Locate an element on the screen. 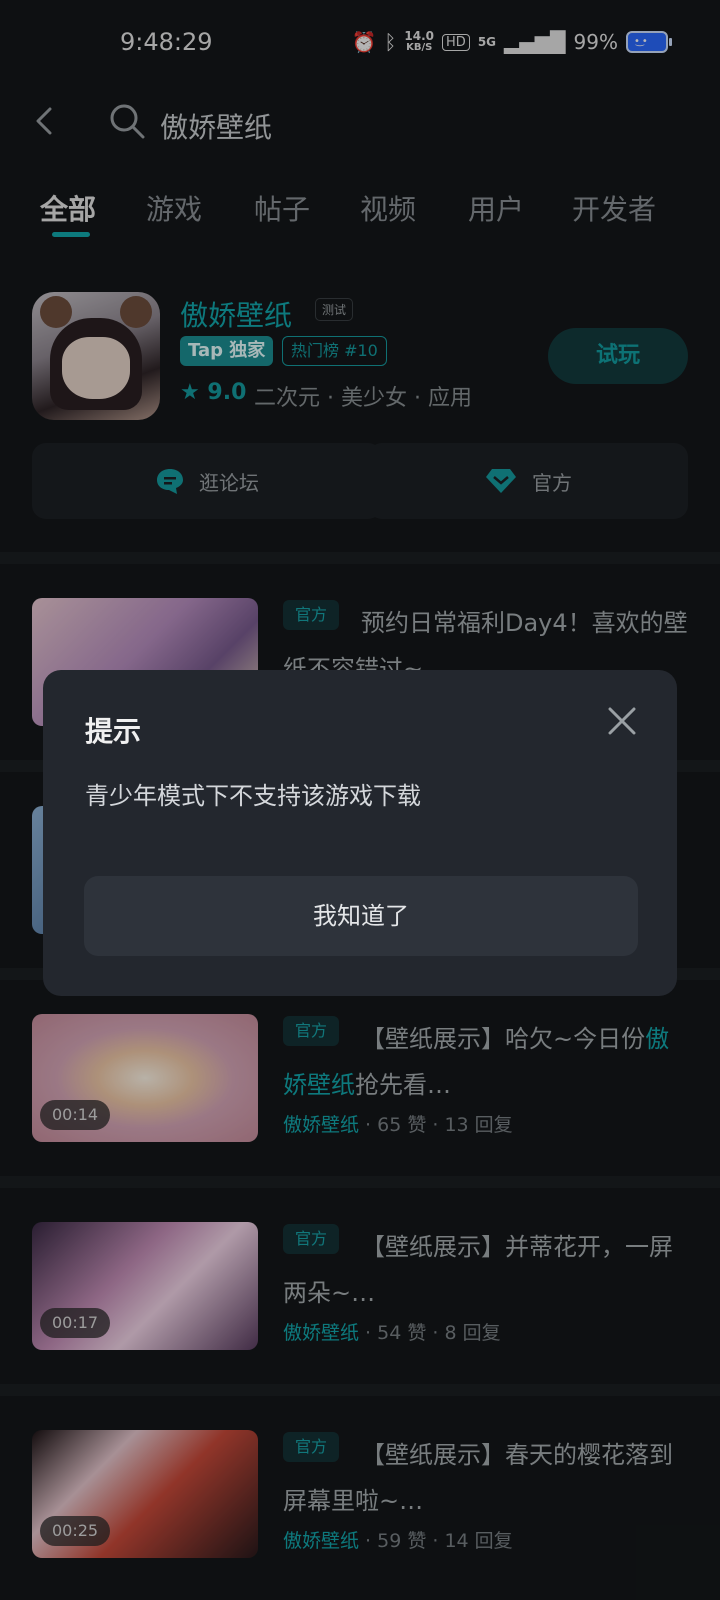 The height and width of the screenshot is (1600, 720). confirm-button: 我知道了 is located at coordinates (361, 916).